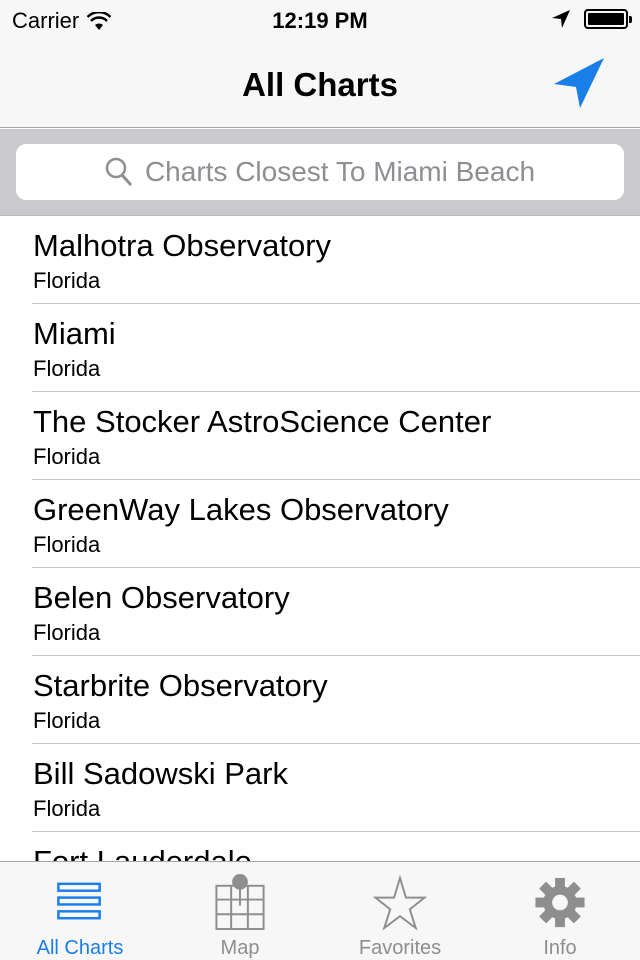 The width and height of the screenshot is (640, 960). I want to click on location-arrow-icon, so click(579, 82).